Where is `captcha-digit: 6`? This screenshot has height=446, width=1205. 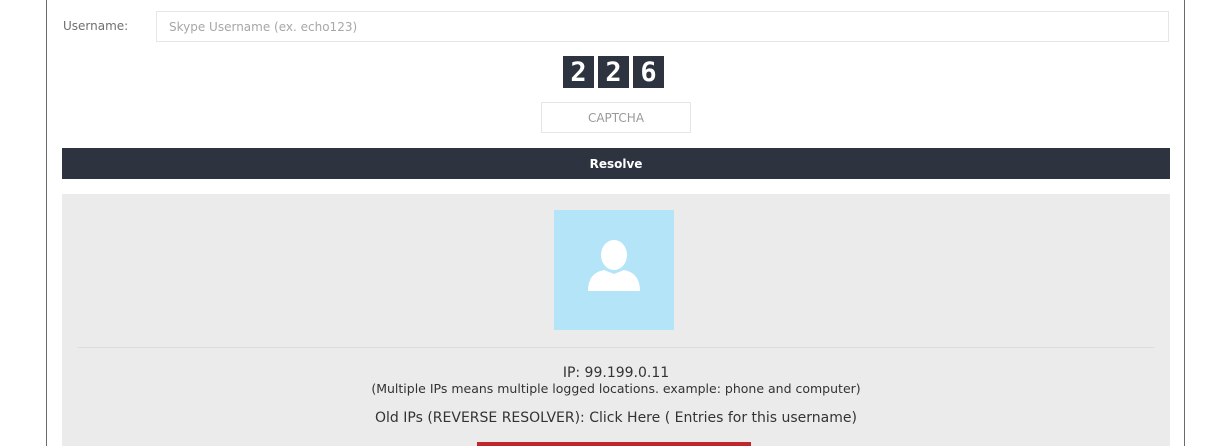
captcha-digit: 6 is located at coordinates (648, 72).